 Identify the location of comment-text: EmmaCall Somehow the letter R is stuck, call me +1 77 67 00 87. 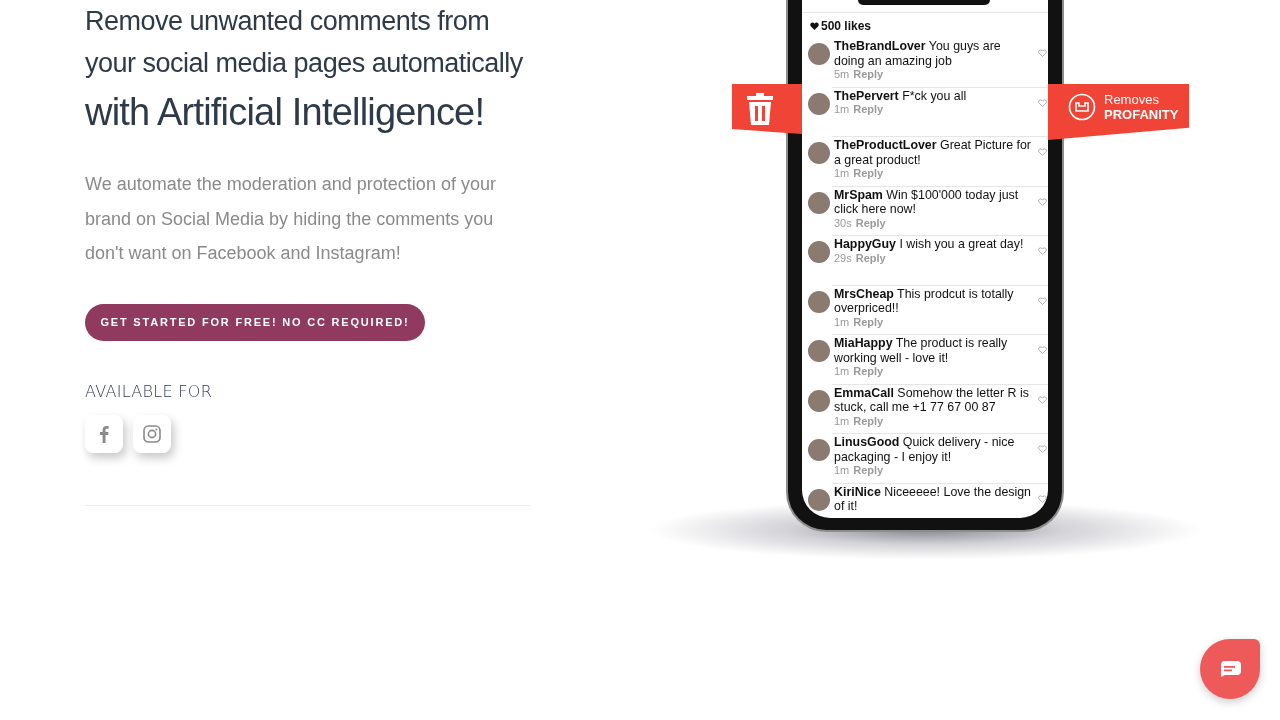
(932, 400).